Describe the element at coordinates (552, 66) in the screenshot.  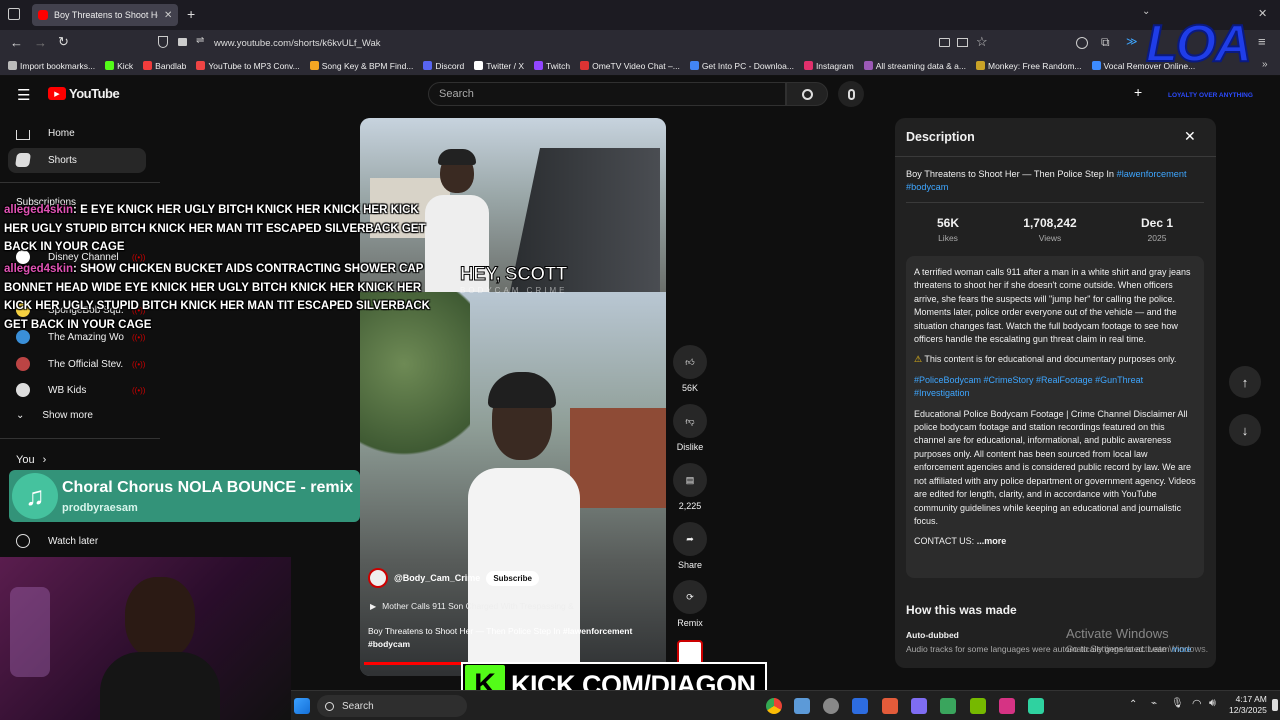
I see `bookmark-item: Twitch` at that location.